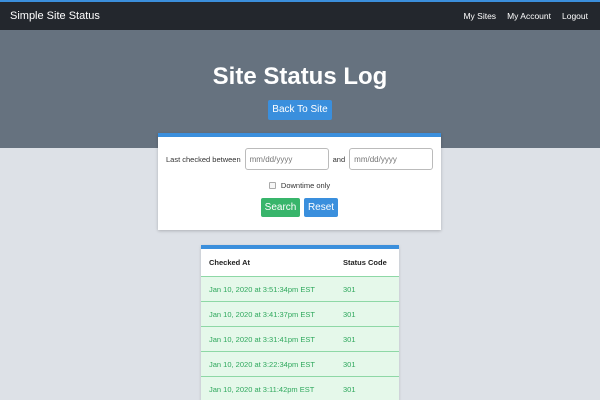  What do you see at coordinates (365, 262) in the screenshot?
I see `column-header-status-code: Status Code` at bounding box center [365, 262].